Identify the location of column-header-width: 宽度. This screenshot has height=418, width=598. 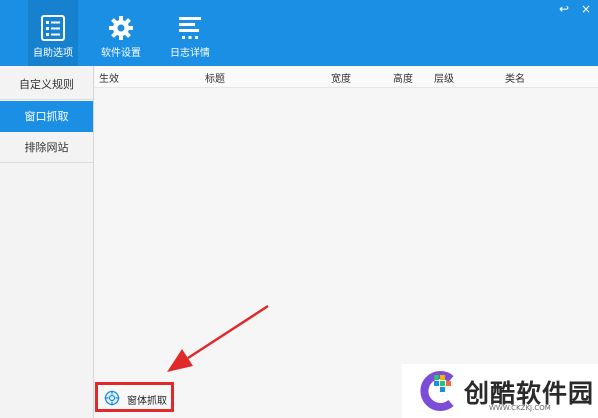
(341, 77).